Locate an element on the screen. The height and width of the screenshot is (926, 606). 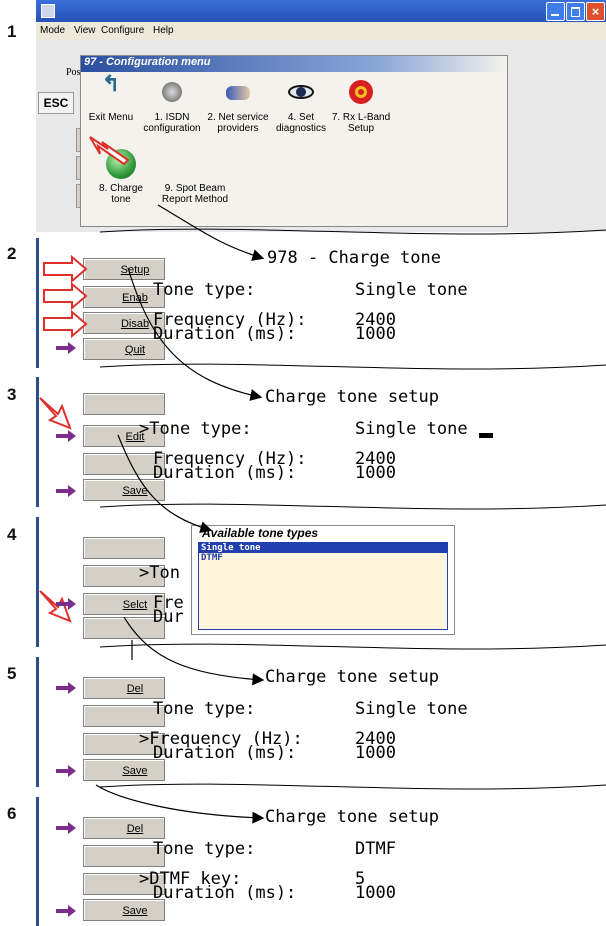
purple-arrows is located at coordinates (66, 629).